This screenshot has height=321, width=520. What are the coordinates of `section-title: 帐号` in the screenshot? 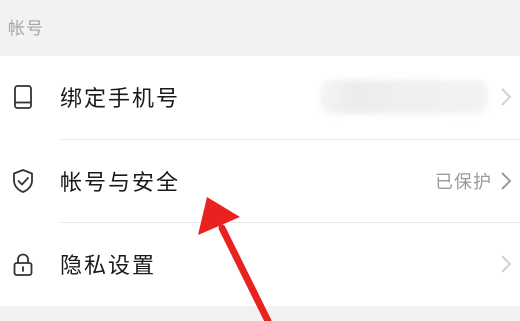 It's located at (26, 29).